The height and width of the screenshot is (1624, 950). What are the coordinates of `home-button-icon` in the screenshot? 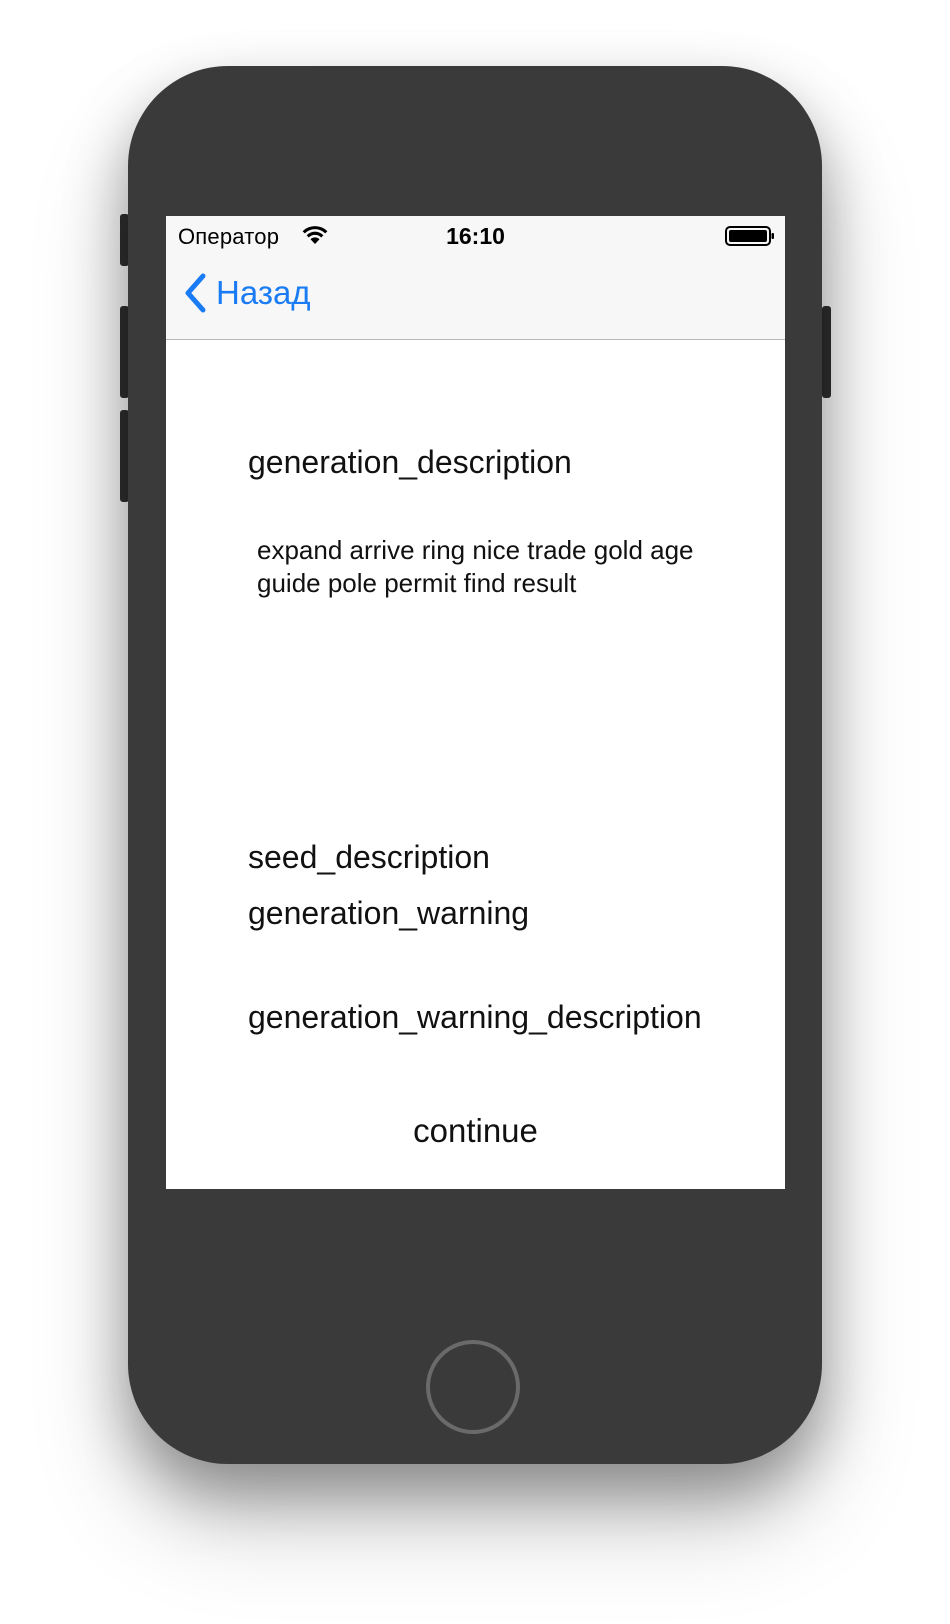 It's located at (473, 1387).